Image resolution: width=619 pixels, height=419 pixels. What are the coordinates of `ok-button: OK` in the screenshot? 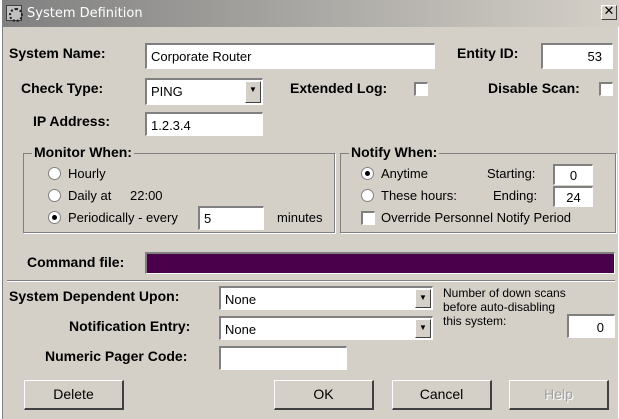 It's located at (324, 395).